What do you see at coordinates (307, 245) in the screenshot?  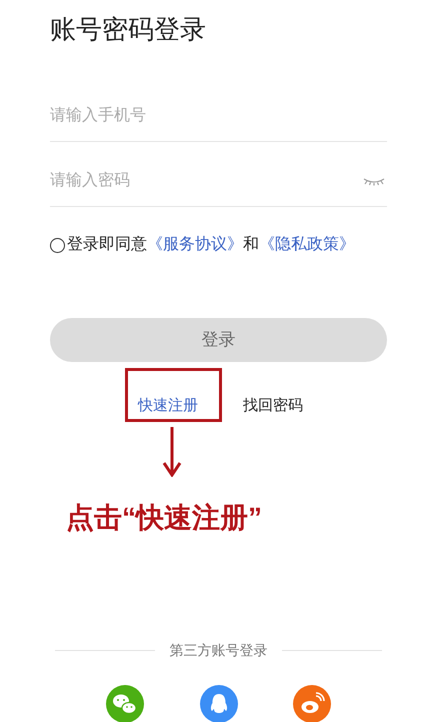 I see `privacy-link: 《隐私政策》` at bounding box center [307, 245].